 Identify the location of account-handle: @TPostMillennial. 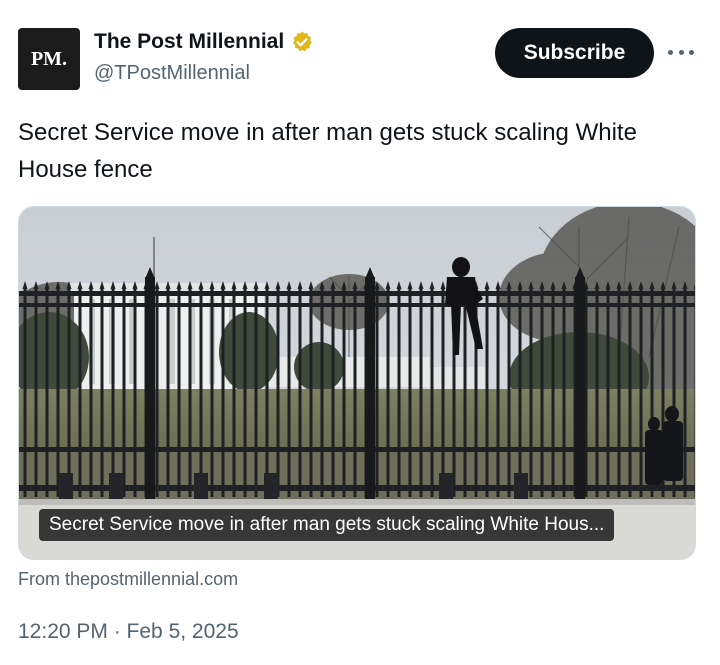
(172, 73).